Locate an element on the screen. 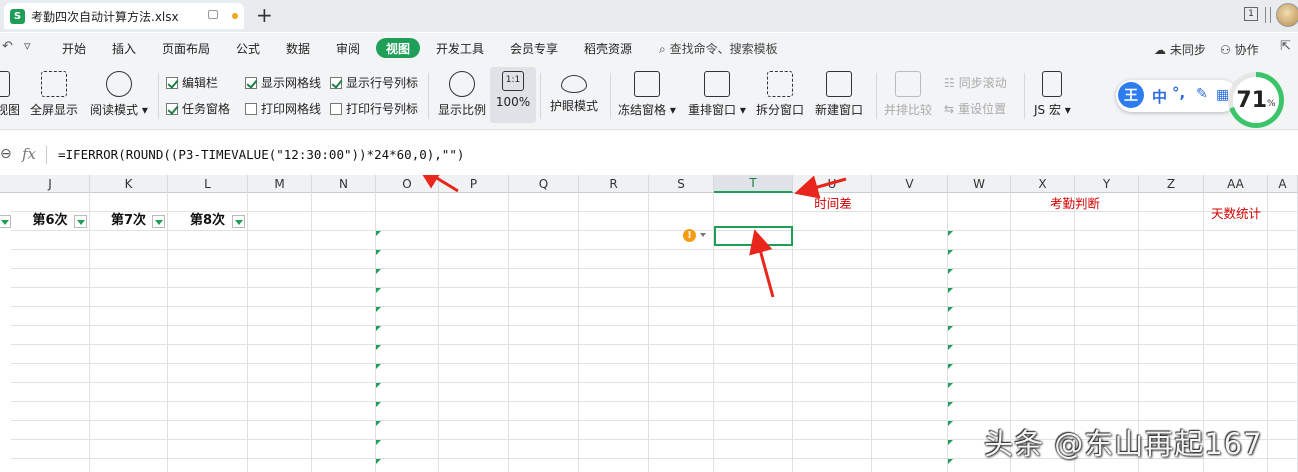 This screenshot has height=472, width=1298. crosshair-icon is located at coordinates (118, 84).